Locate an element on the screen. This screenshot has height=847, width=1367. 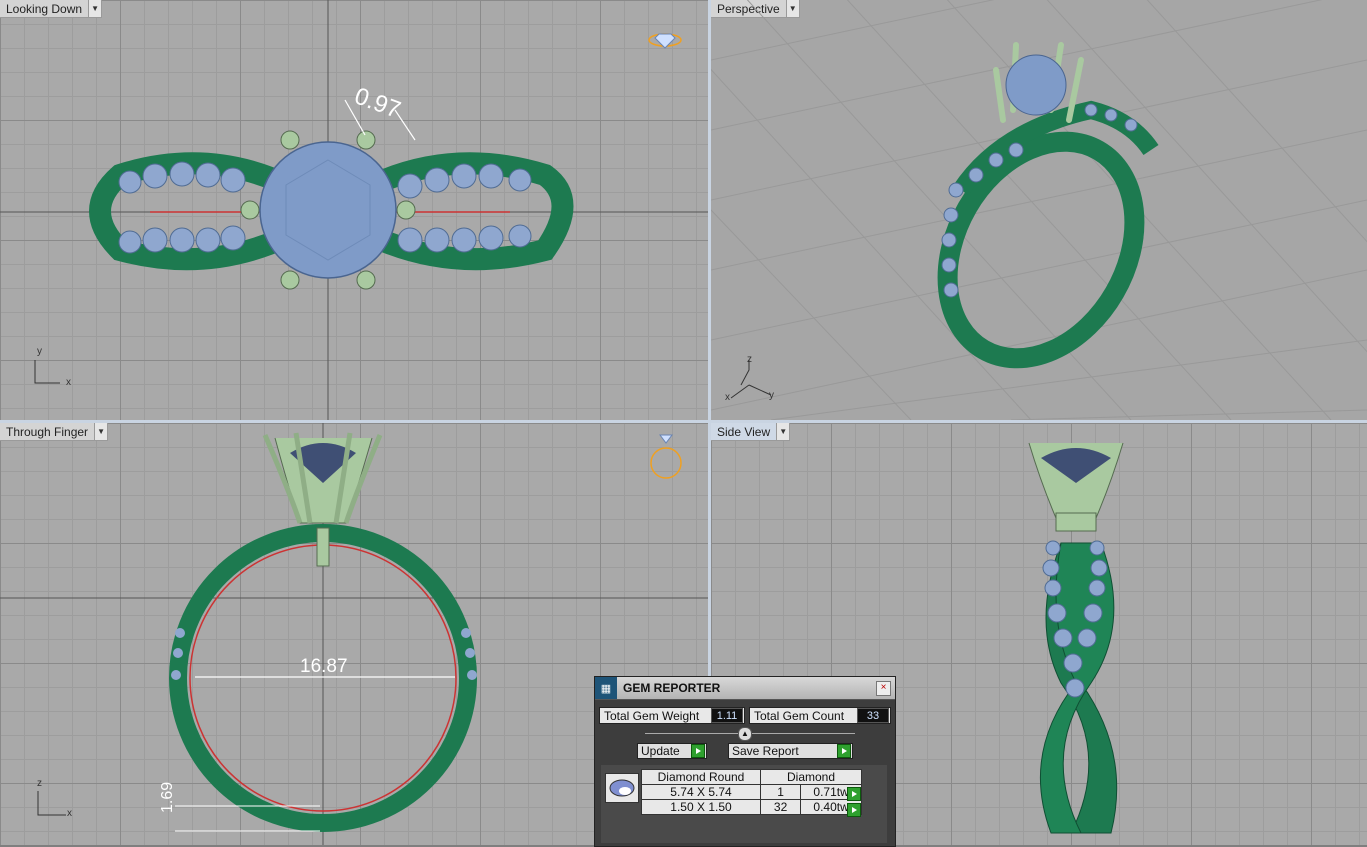
total-weight-value: 1.11 is located at coordinates (727, 715).